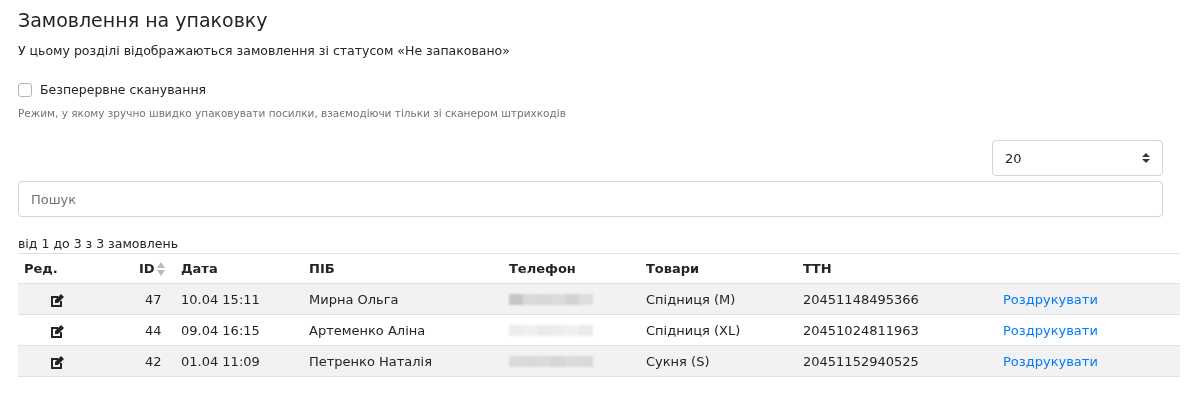 Image resolution: width=1201 pixels, height=400 pixels. What do you see at coordinates (817, 268) in the screenshot?
I see `column-header: ТТН` at bounding box center [817, 268].